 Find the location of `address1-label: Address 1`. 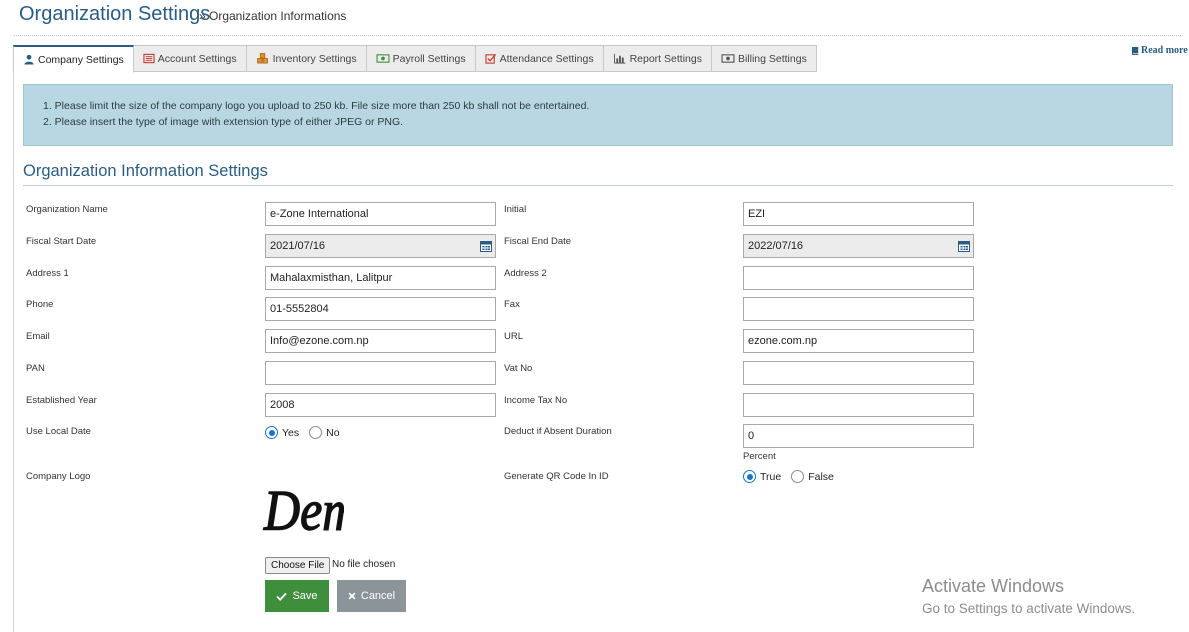

address1-label: Address 1 is located at coordinates (47, 273).